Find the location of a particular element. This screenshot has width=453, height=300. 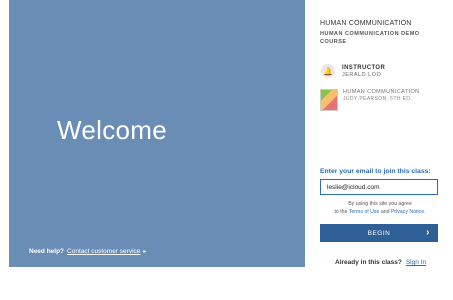

instructor-role: INSTRUCTOR is located at coordinates (364, 67).